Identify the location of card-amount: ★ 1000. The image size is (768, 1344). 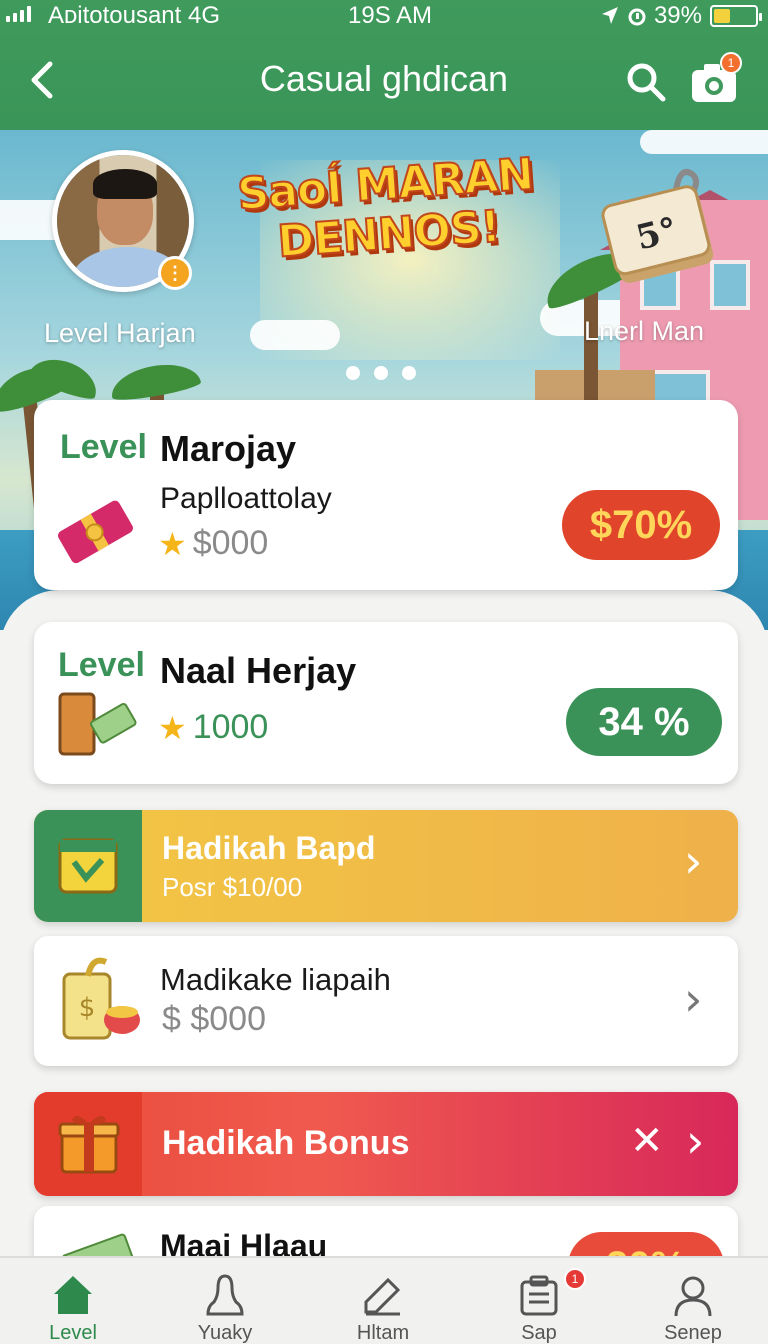
(213, 727).